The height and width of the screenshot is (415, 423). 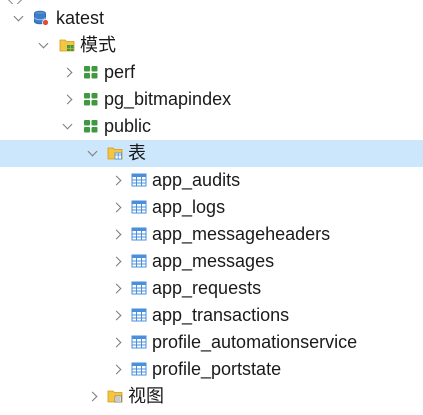 I want to click on table-label: app_messages, so click(x=213, y=261).